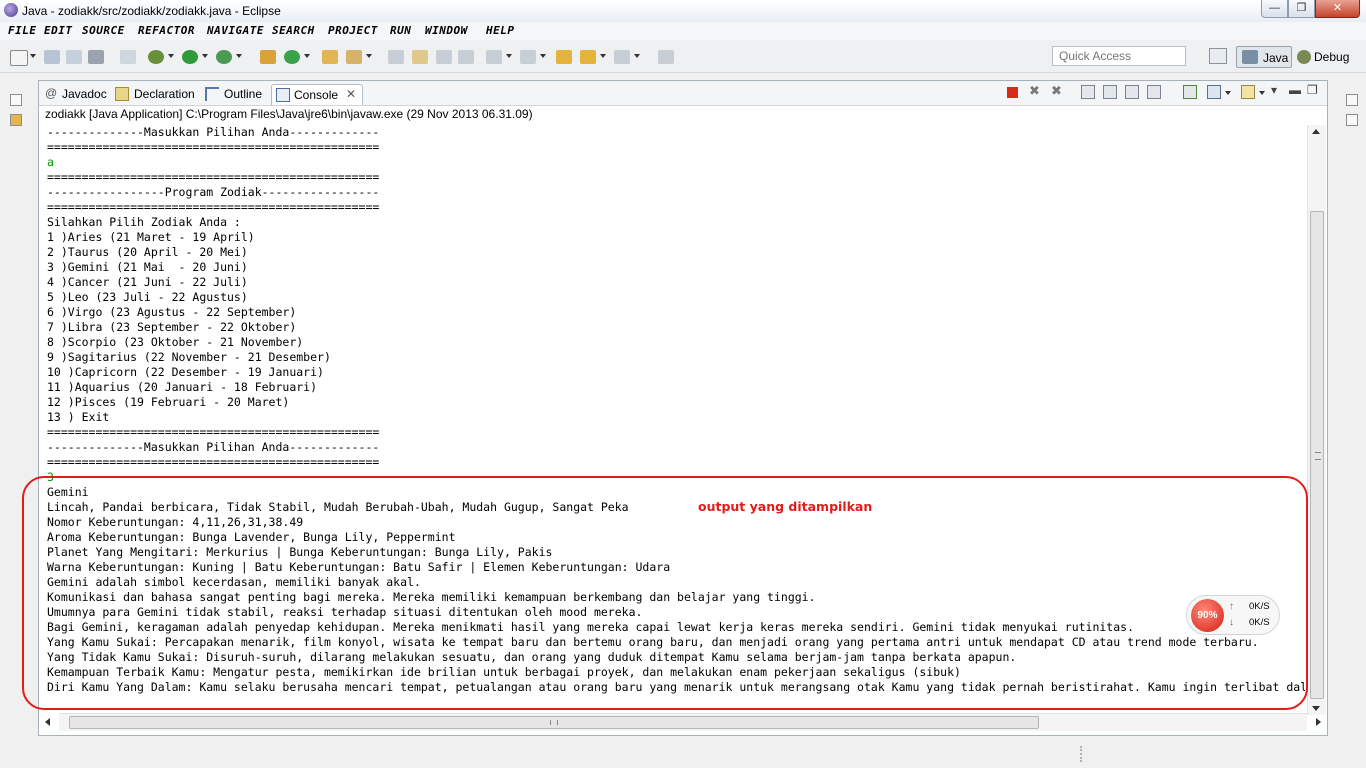 This screenshot has width=1366, height=768. What do you see at coordinates (103, 30) in the screenshot?
I see `menu-source: SOURCE` at bounding box center [103, 30].